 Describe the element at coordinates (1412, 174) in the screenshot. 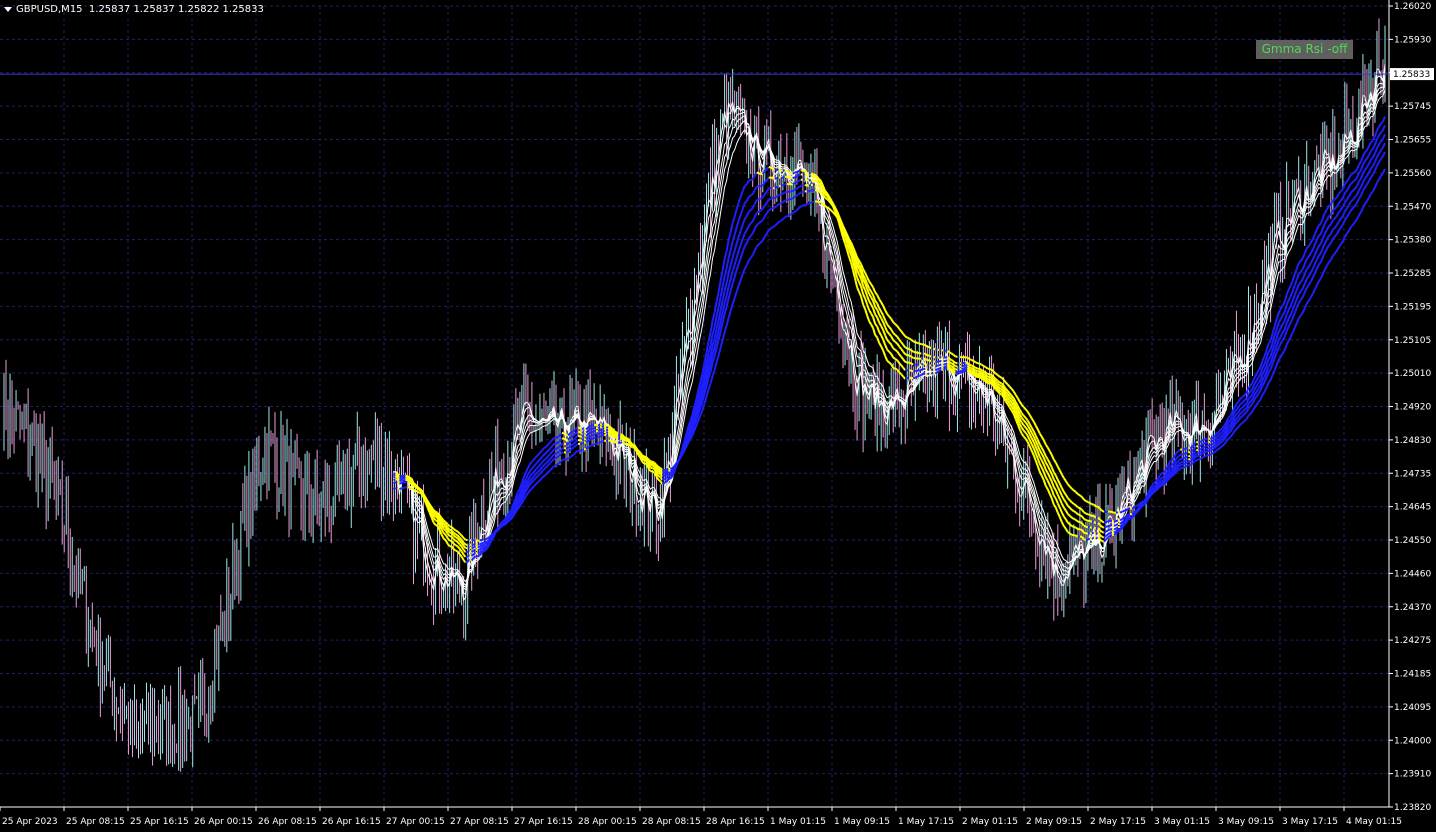

I see `price-label: 1.25560` at that location.